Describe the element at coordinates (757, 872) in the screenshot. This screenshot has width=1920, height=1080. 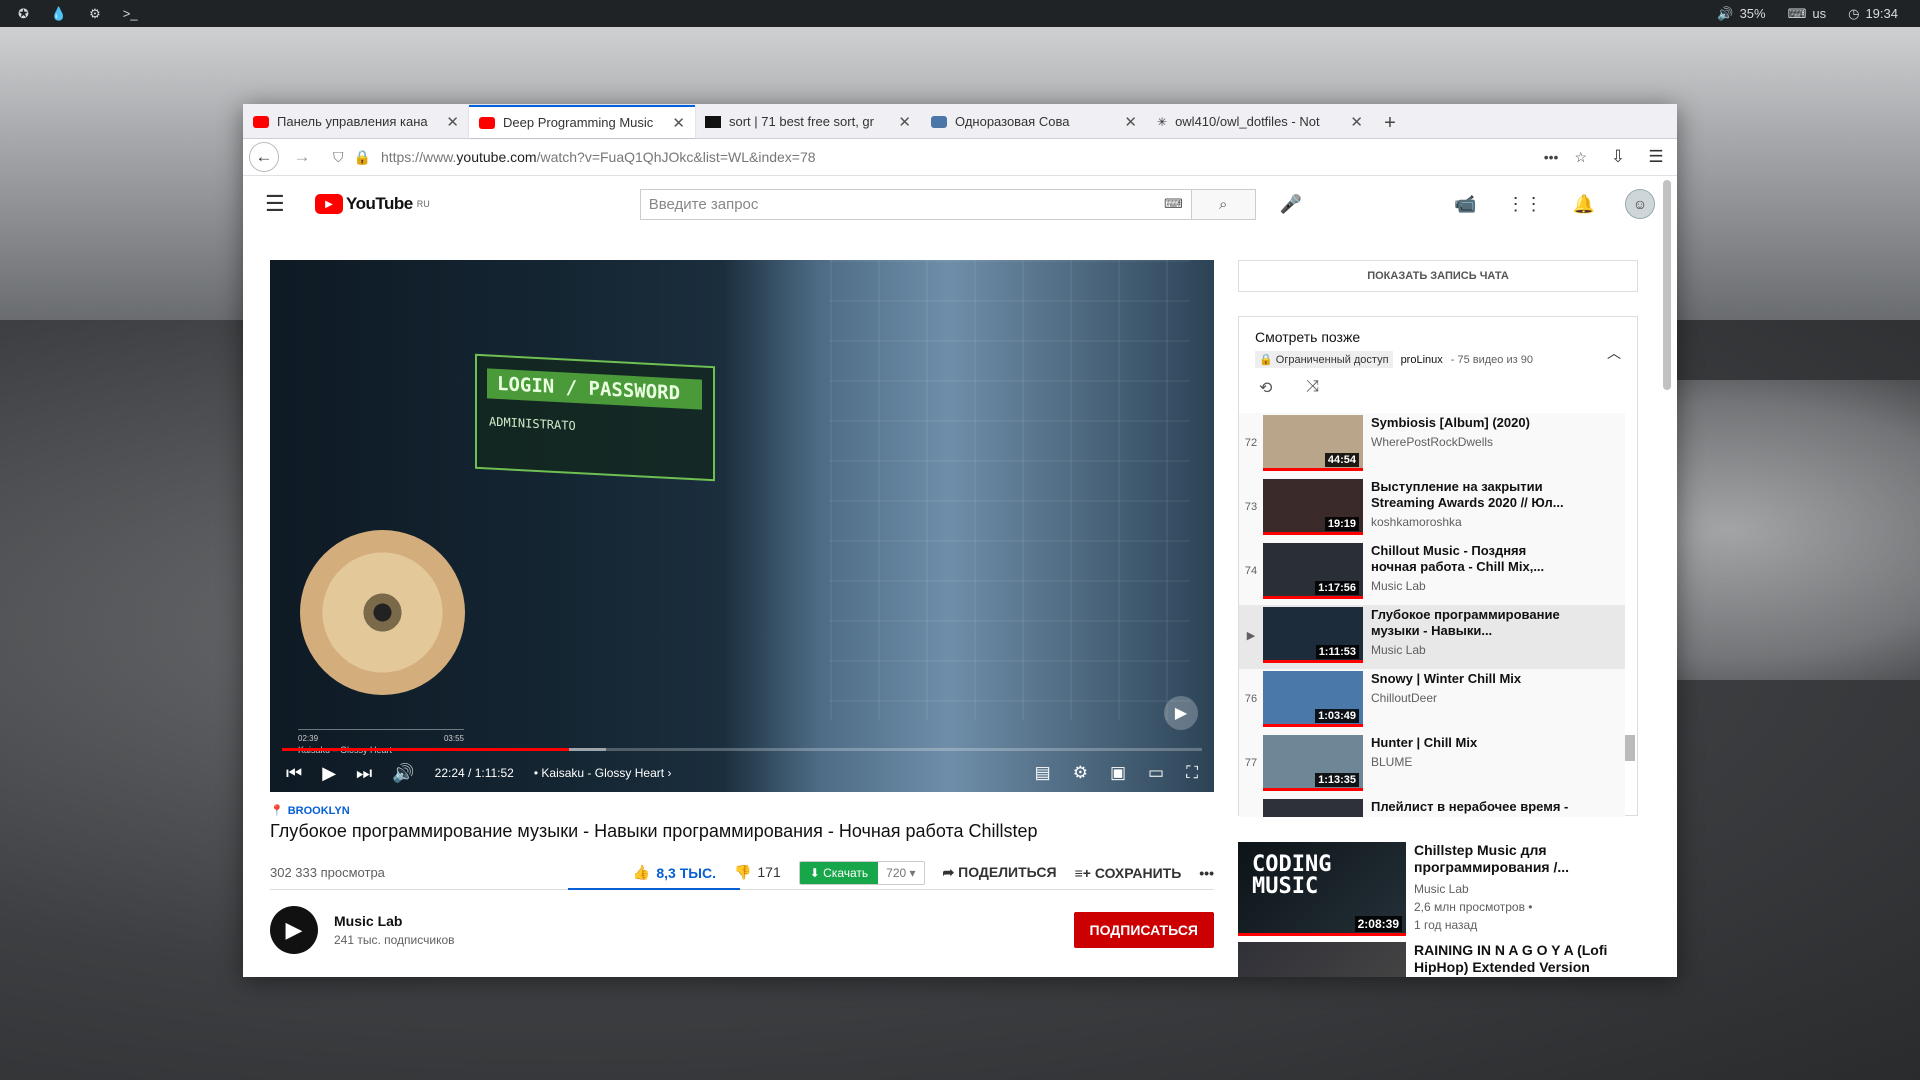
I see `dislike-button: 👎 171` at that location.